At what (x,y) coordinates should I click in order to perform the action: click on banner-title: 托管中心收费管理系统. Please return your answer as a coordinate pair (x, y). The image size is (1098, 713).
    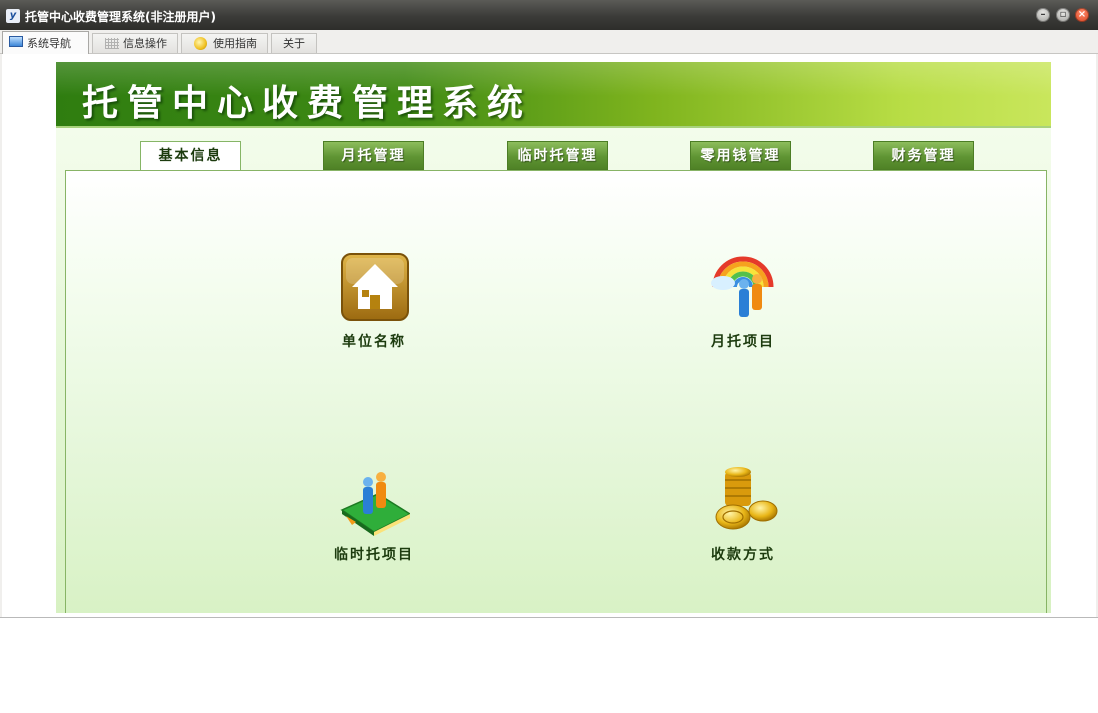
    Looking at the image, I should click on (307, 103).